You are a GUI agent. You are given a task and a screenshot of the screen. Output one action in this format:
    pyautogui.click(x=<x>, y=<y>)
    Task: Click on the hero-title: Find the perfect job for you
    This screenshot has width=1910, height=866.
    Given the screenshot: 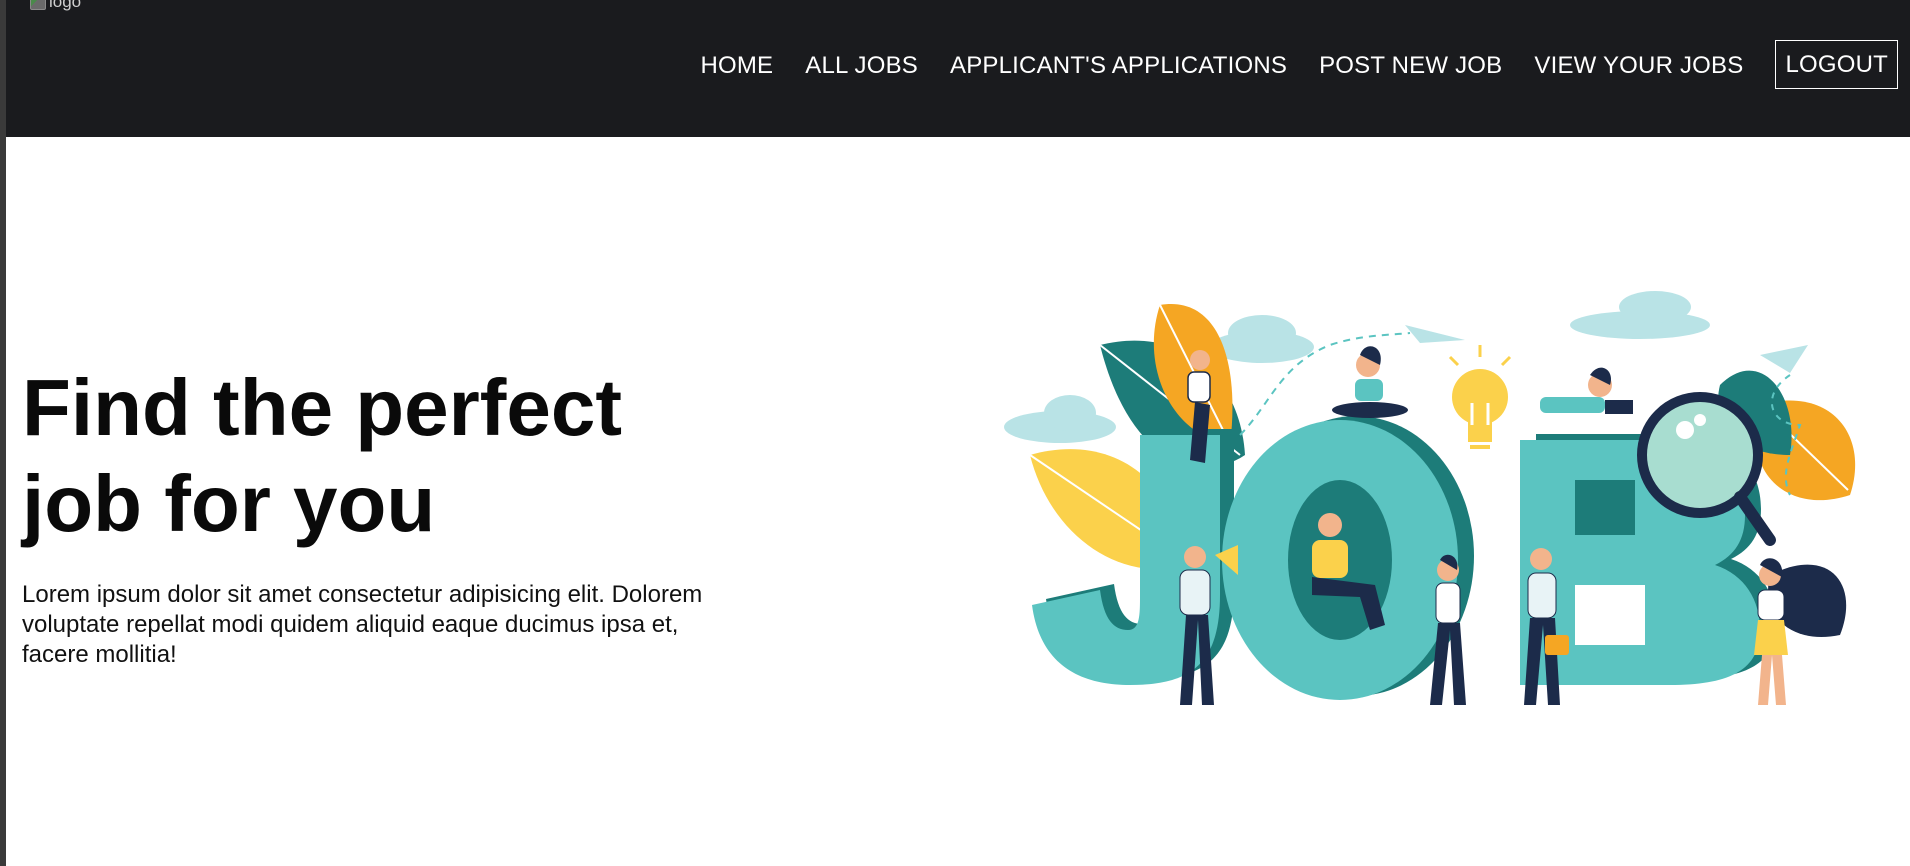 What is the action you would take?
    pyautogui.click(x=372, y=456)
    